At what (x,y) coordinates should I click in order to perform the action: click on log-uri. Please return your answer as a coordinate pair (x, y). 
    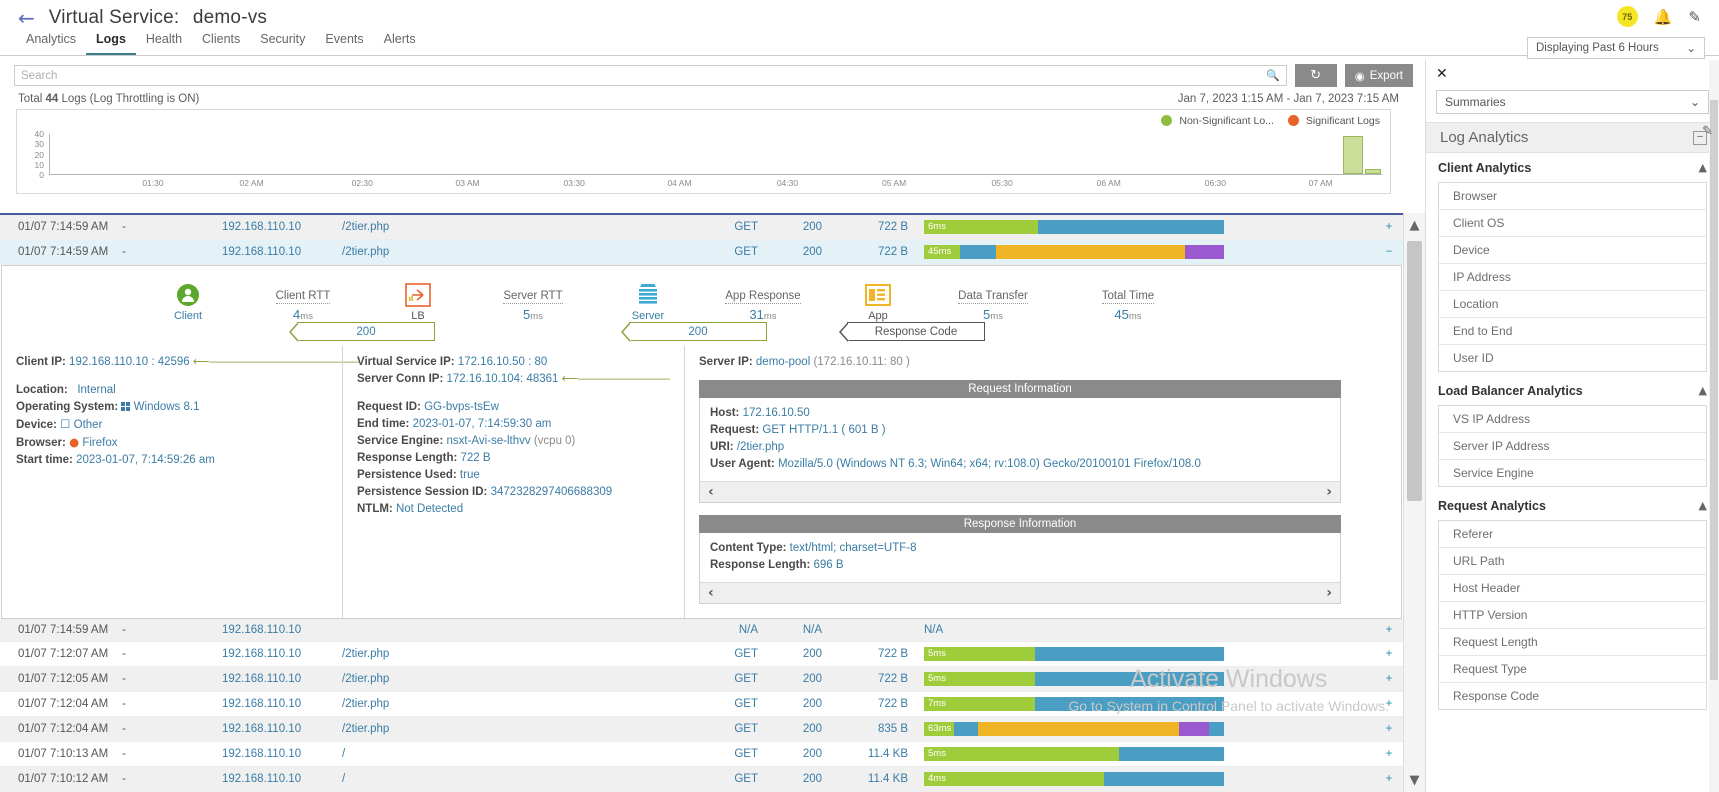
    Looking at the image, I should click on (528, 630).